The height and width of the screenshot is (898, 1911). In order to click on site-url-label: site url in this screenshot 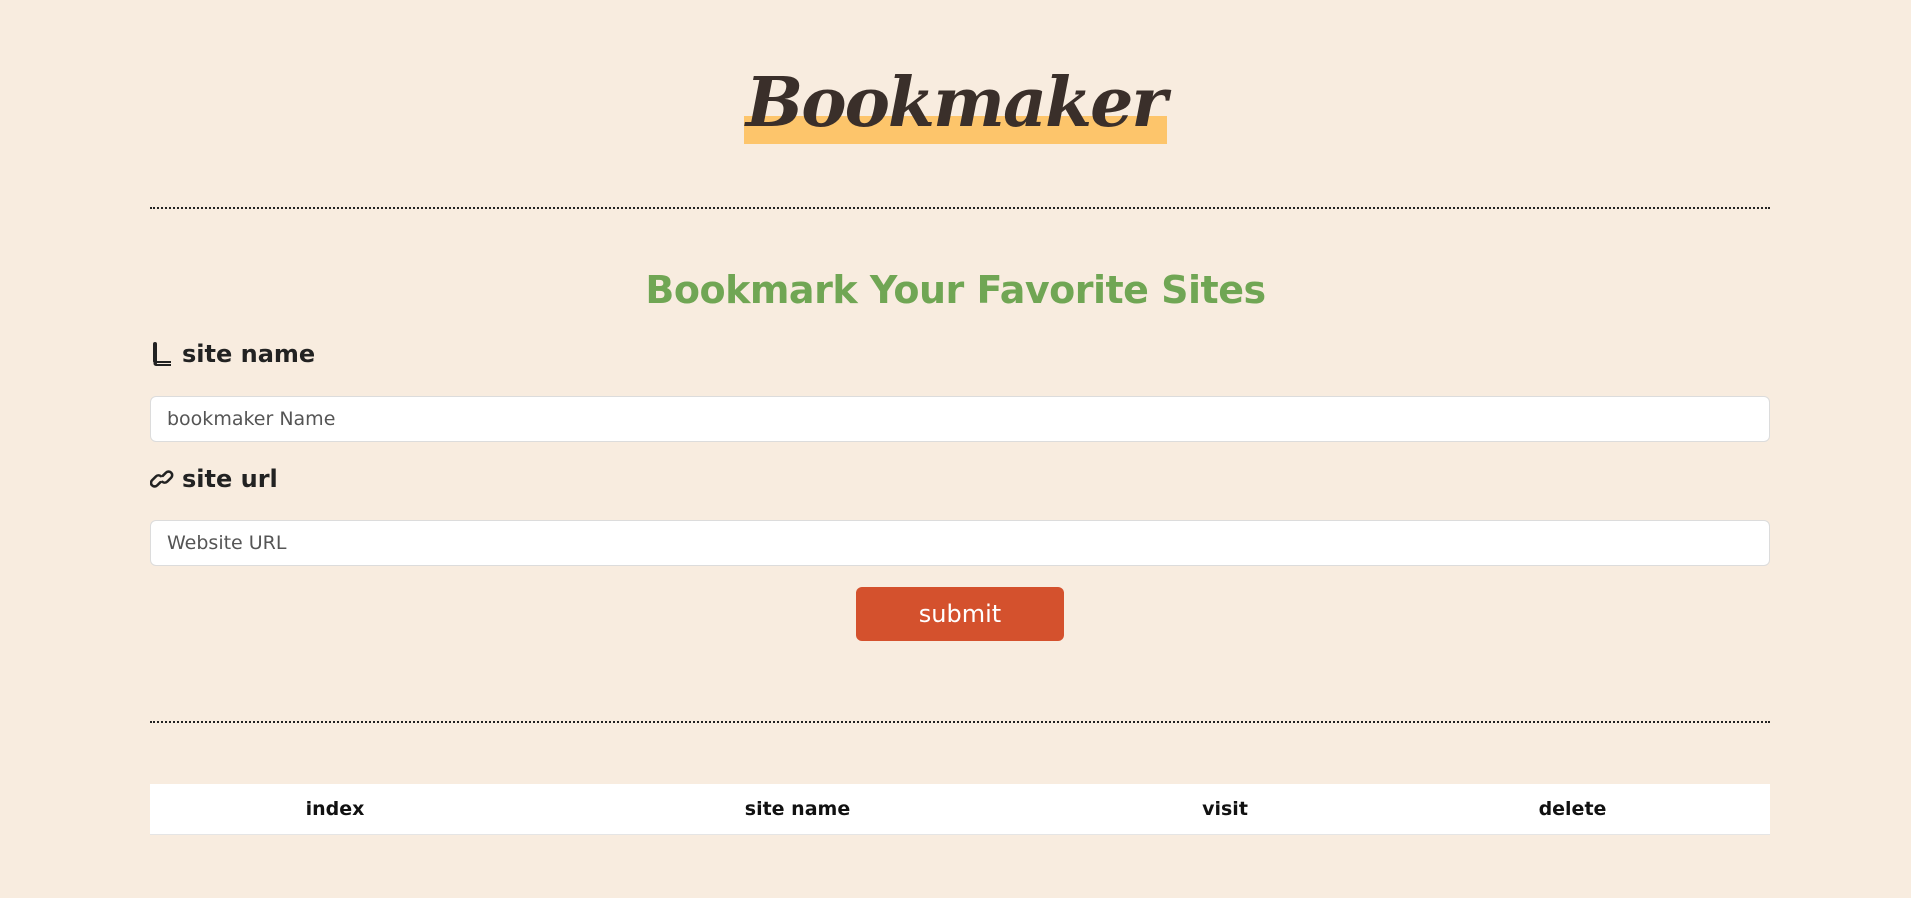, I will do `click(214, 479)`.